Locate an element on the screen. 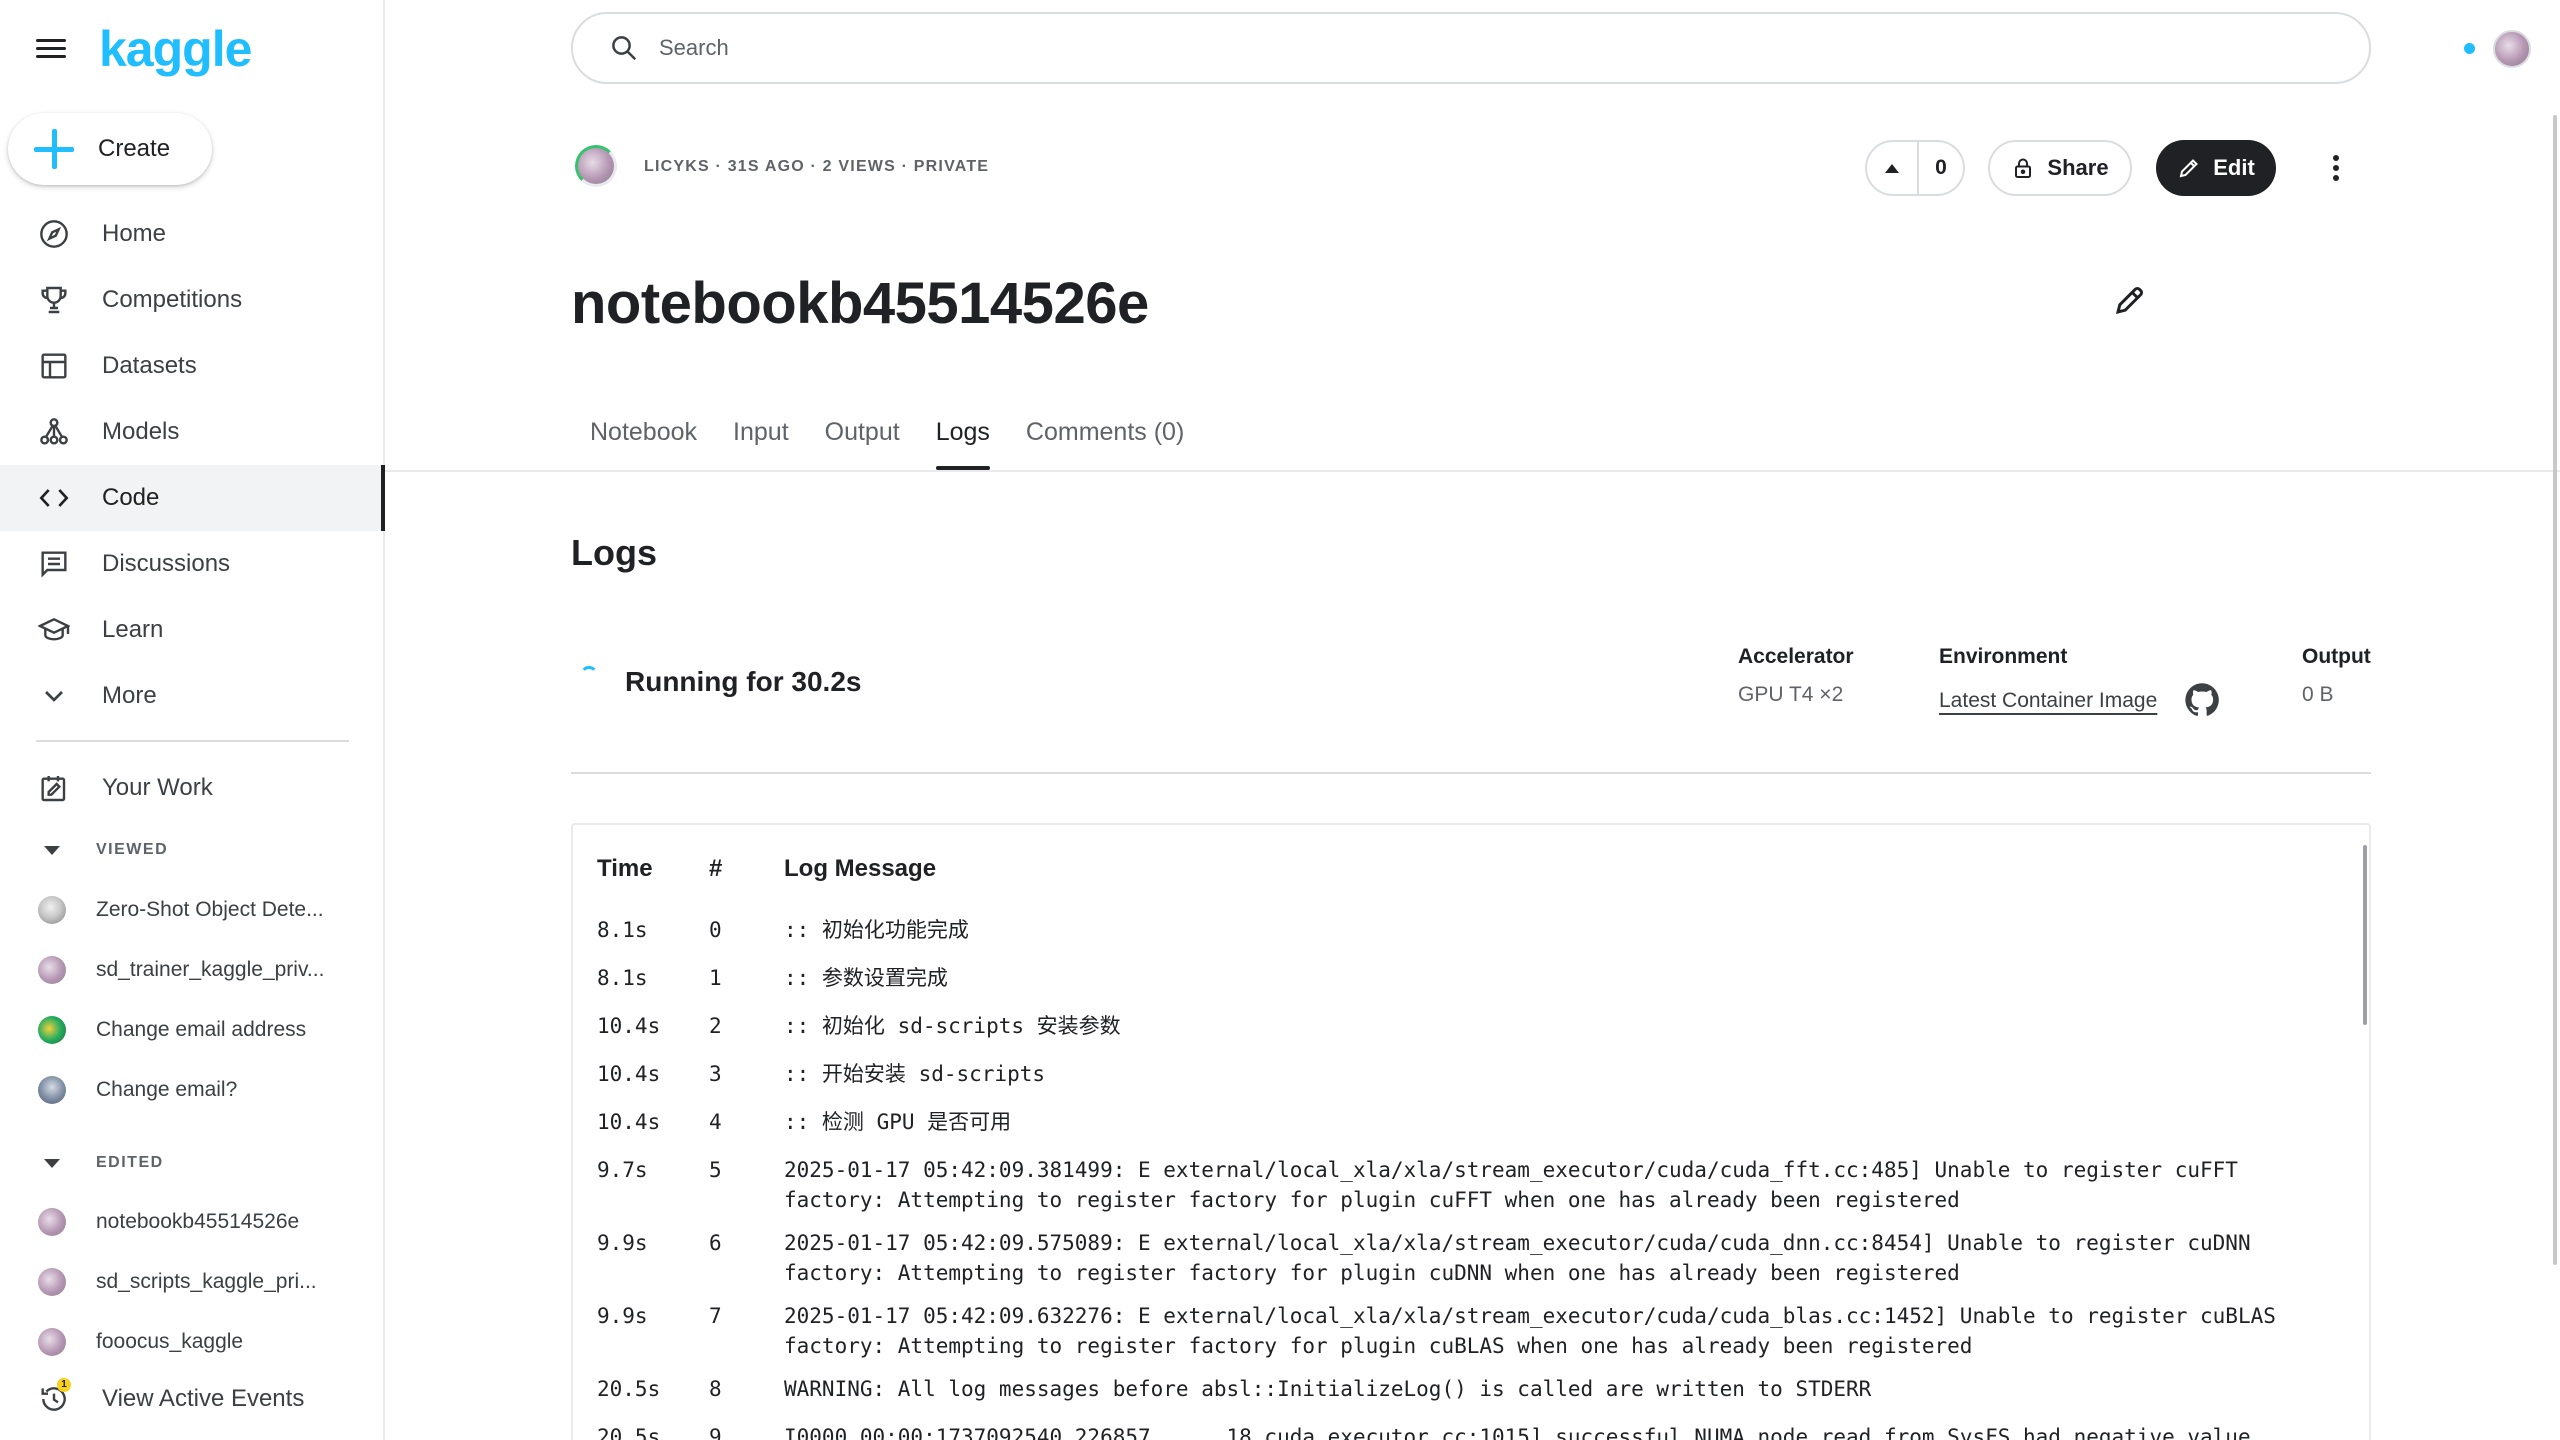 The height and width of the screenshot is (1440, 2560). sidebar-item-label: Discussions is located at coordinates (166, 563).